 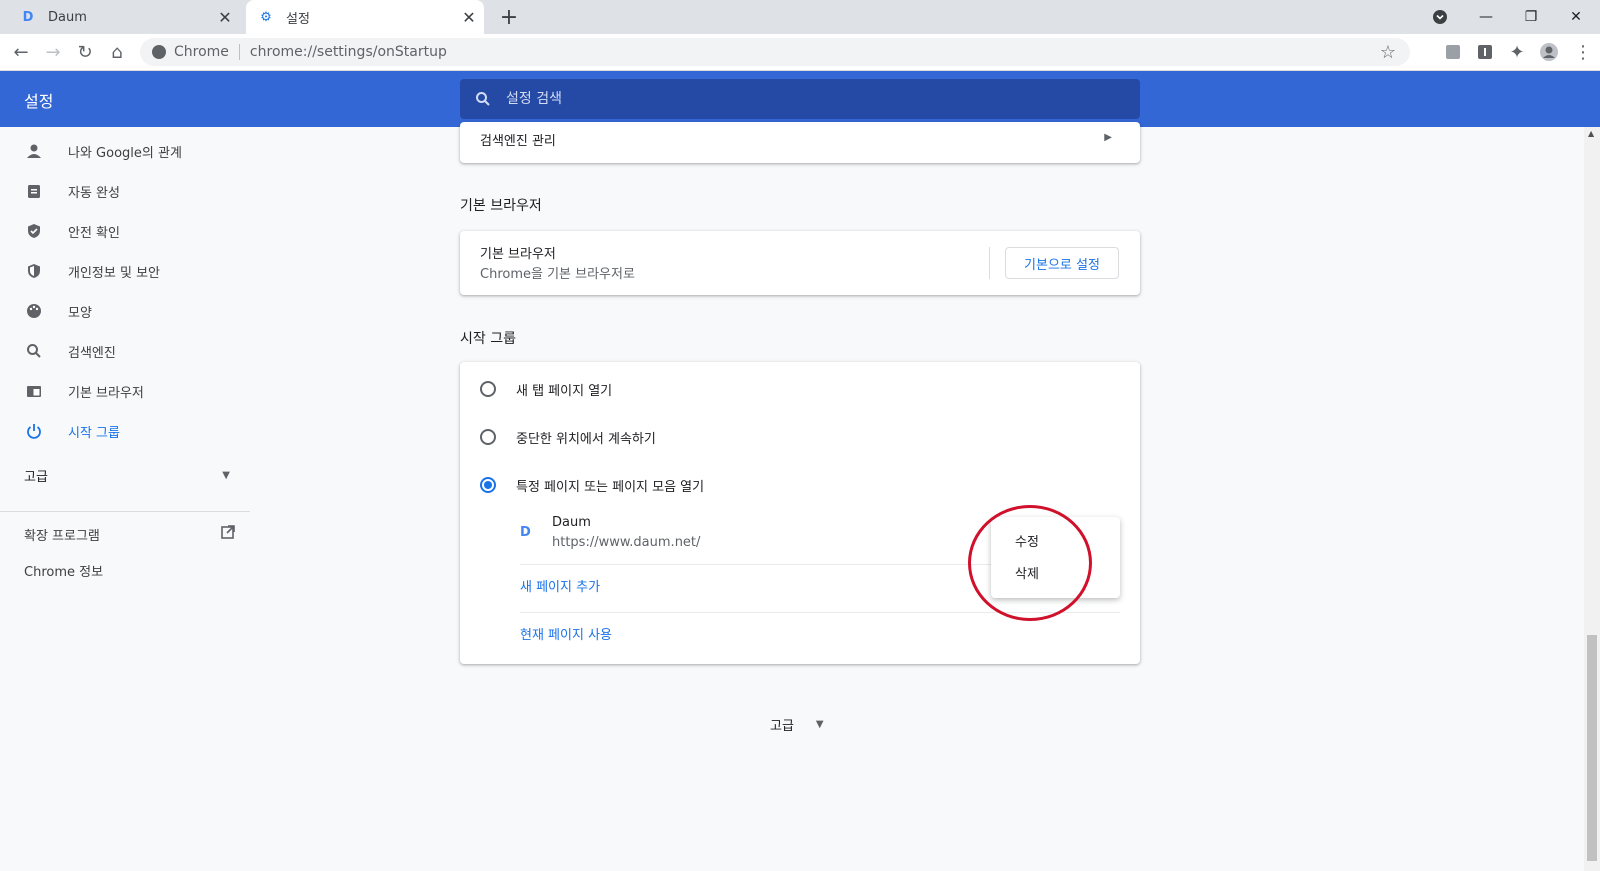 What do you see at coordinates (34, 271) in the screenshot?
I see `shield-icon` at bounding box center [34, 271].